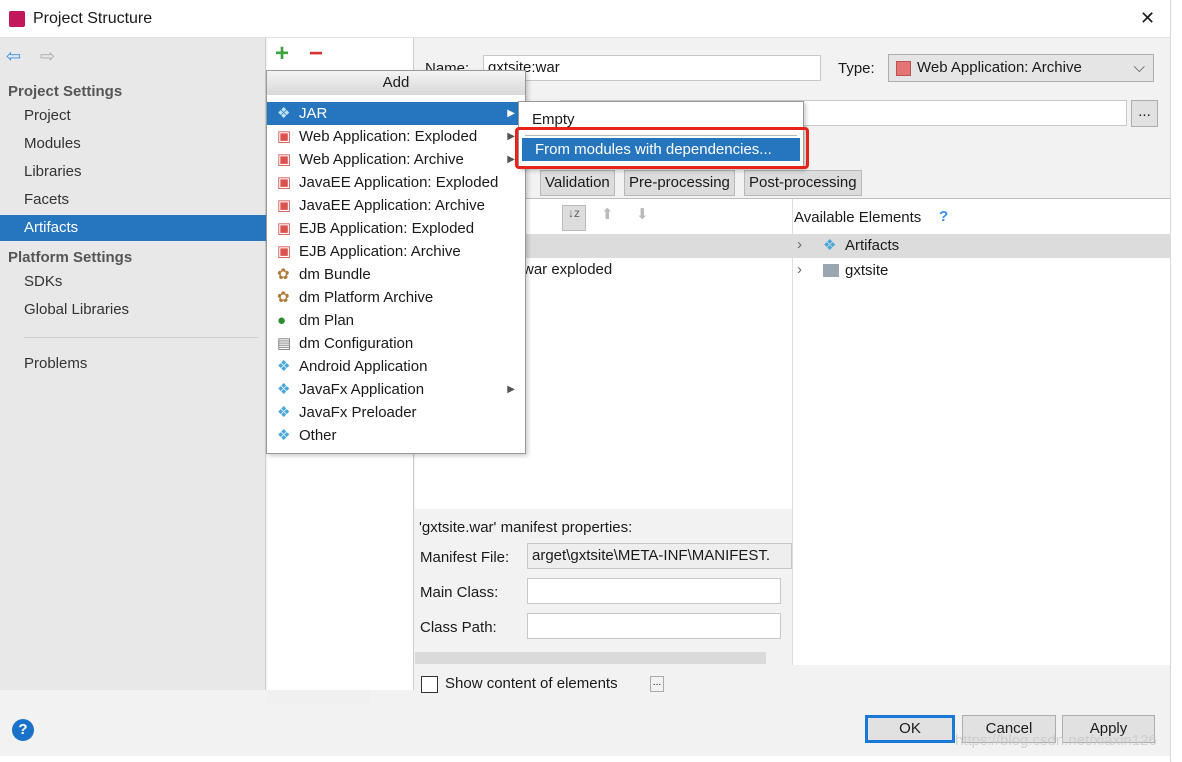  I want to click on menu-item-jar: ❖ JAR ▶, so click(396, 113).